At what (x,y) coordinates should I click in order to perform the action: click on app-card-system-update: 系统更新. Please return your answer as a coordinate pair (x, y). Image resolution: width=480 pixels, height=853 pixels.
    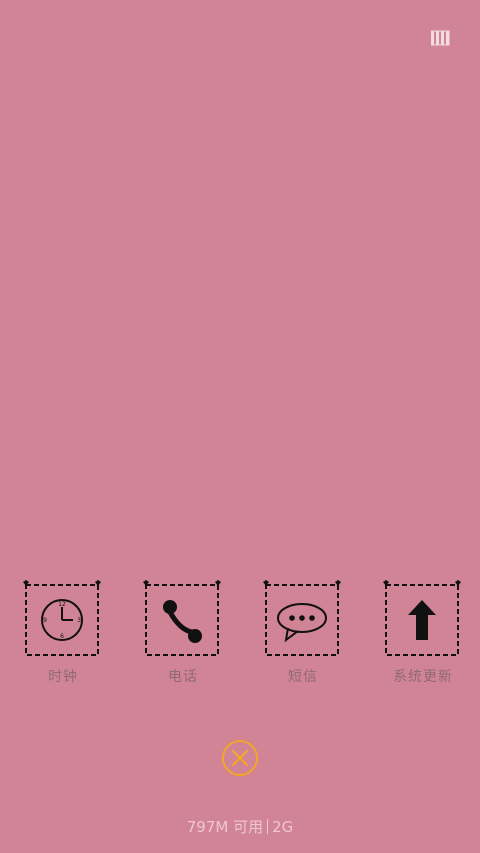
    Looking at the image, I should click on (423, 633).